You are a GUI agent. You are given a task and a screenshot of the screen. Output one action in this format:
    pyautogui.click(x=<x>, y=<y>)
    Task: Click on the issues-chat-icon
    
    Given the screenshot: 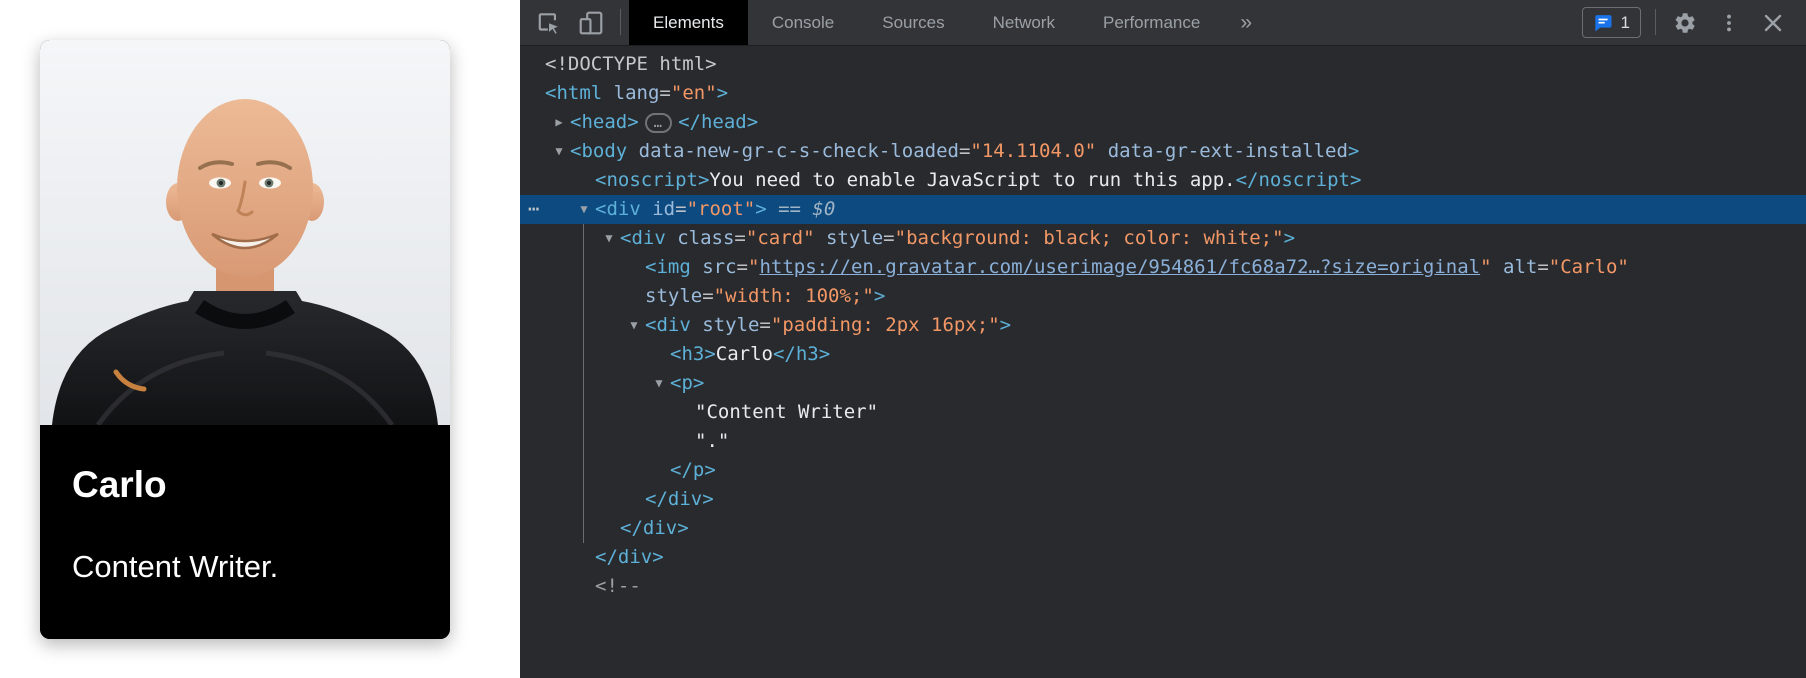 What is the action you would take?
    pyautogui.click(x=1603, y=22)
    